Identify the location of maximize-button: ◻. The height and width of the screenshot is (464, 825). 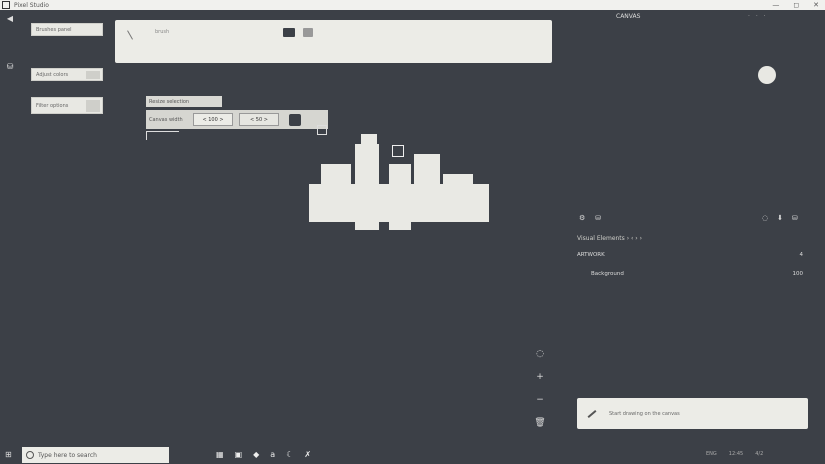
(796, 5).